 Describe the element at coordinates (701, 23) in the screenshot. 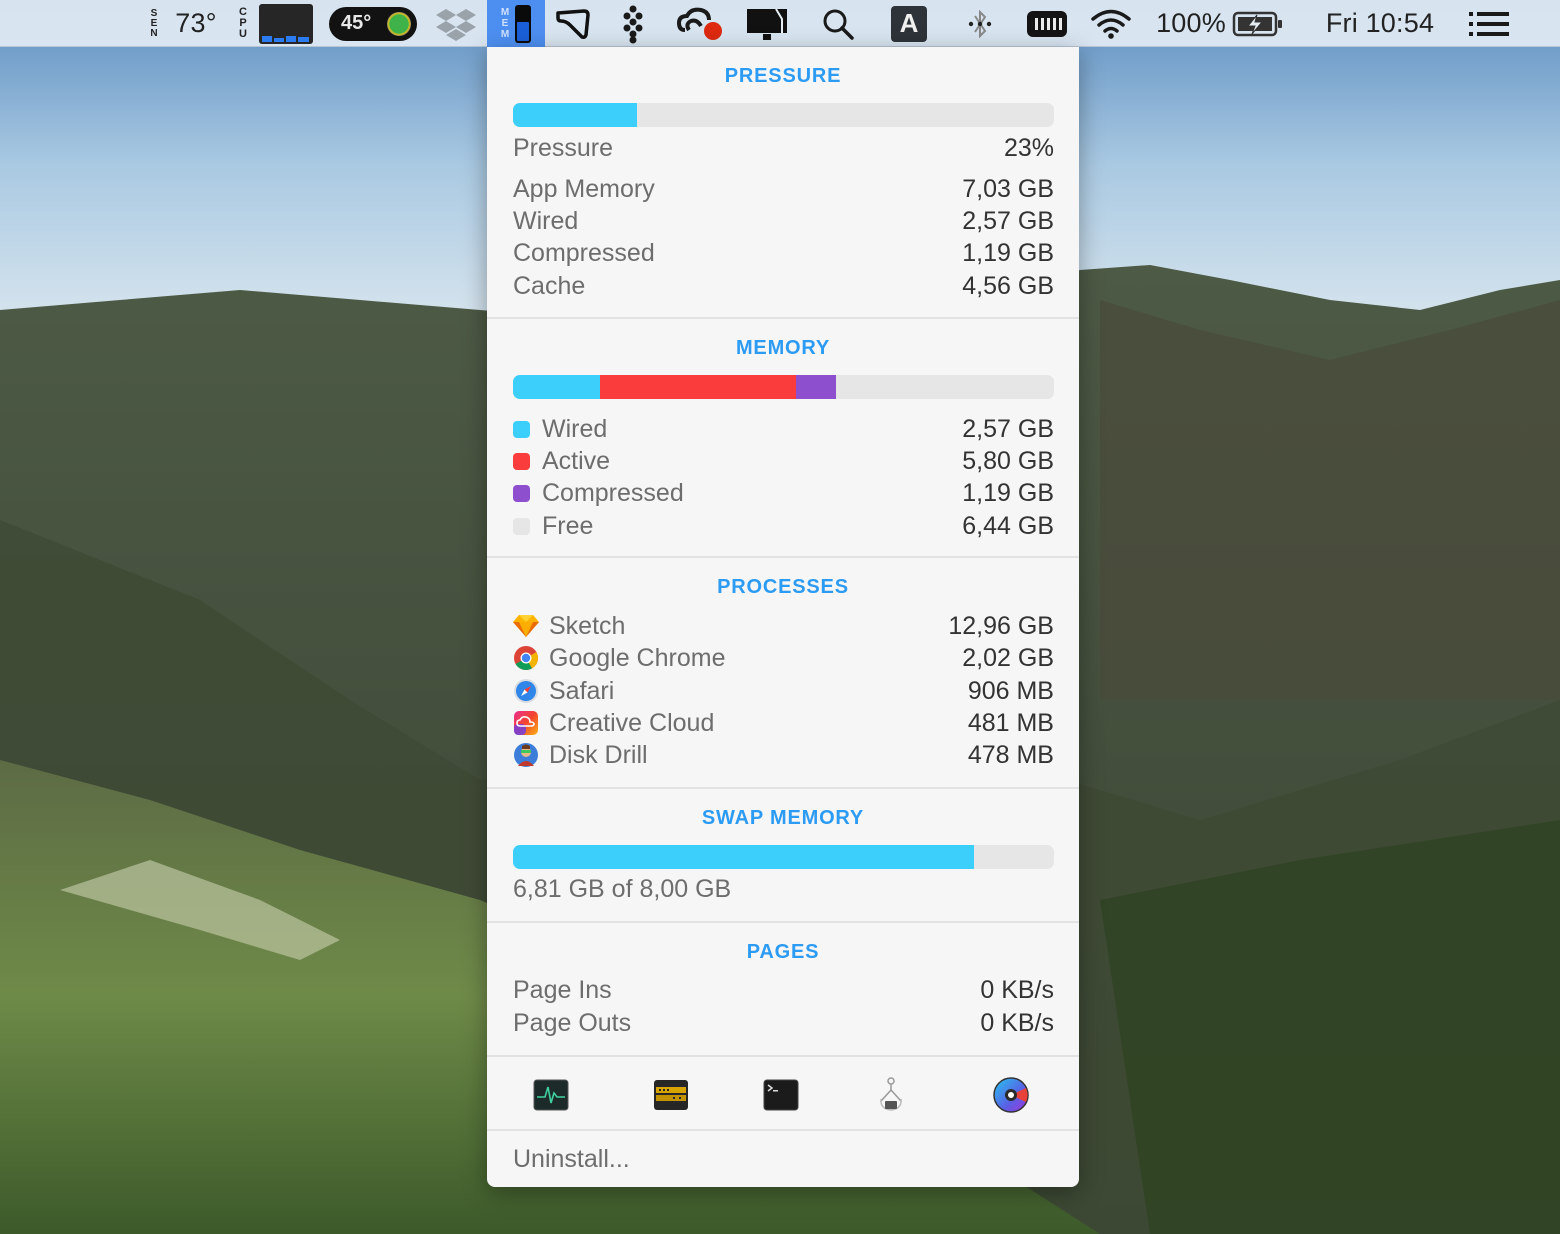

I see `creative-cloud-icon` at that location.